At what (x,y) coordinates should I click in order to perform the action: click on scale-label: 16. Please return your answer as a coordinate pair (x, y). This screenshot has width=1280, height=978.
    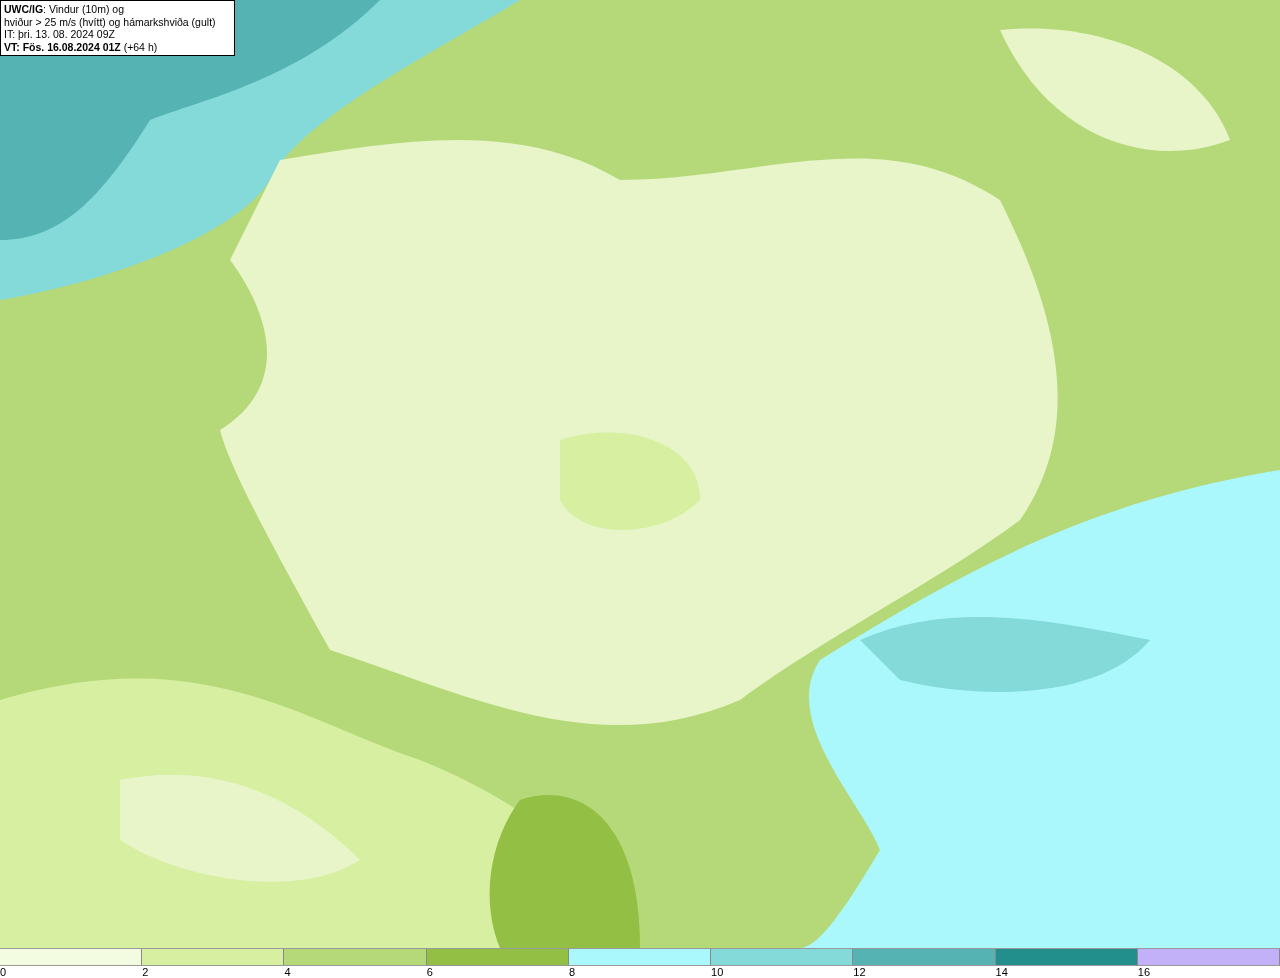
    Looking at the image, I should click on (1143, 972).